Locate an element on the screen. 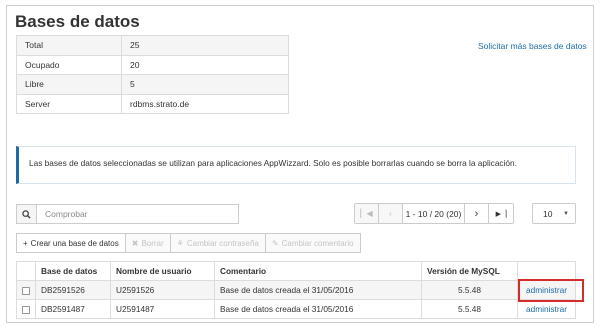 The image size is (600, 326). next-page-button: › is located at coordinates (477, 213).